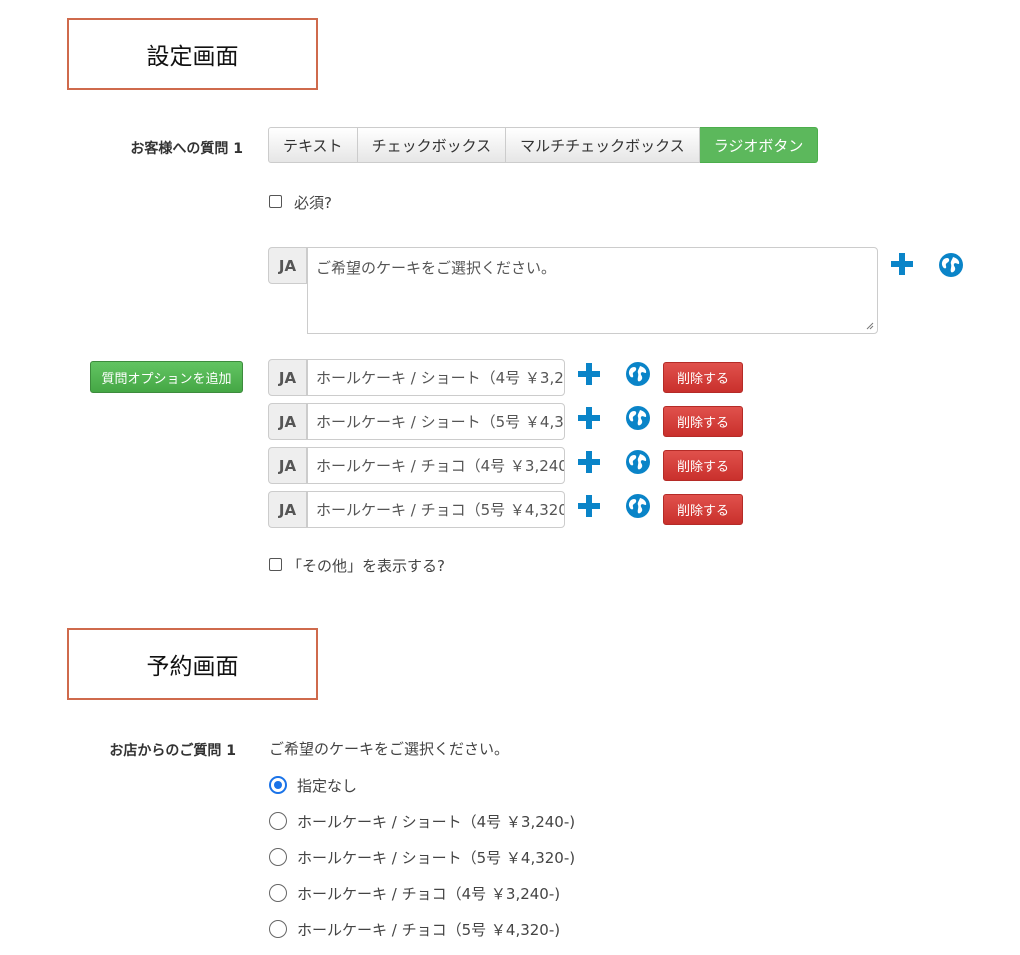  What do you see at coordinates (313, 145) in the screenshot?
I see `type-text-button: テキスト` at bounding box center [313, 145].